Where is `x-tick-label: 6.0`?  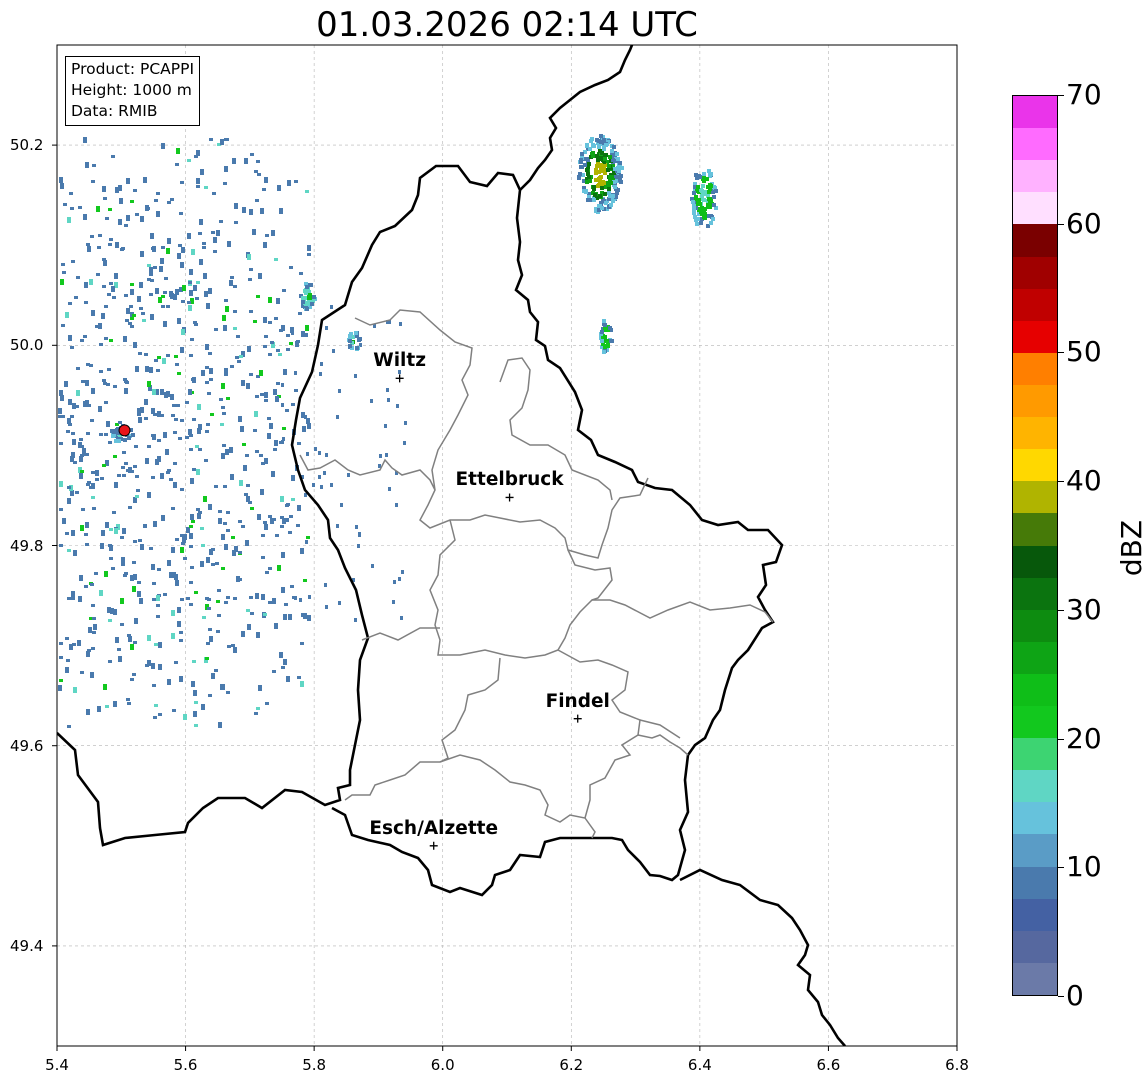 x-tick-label: 6.0 is located at coordinates (442, 1065).